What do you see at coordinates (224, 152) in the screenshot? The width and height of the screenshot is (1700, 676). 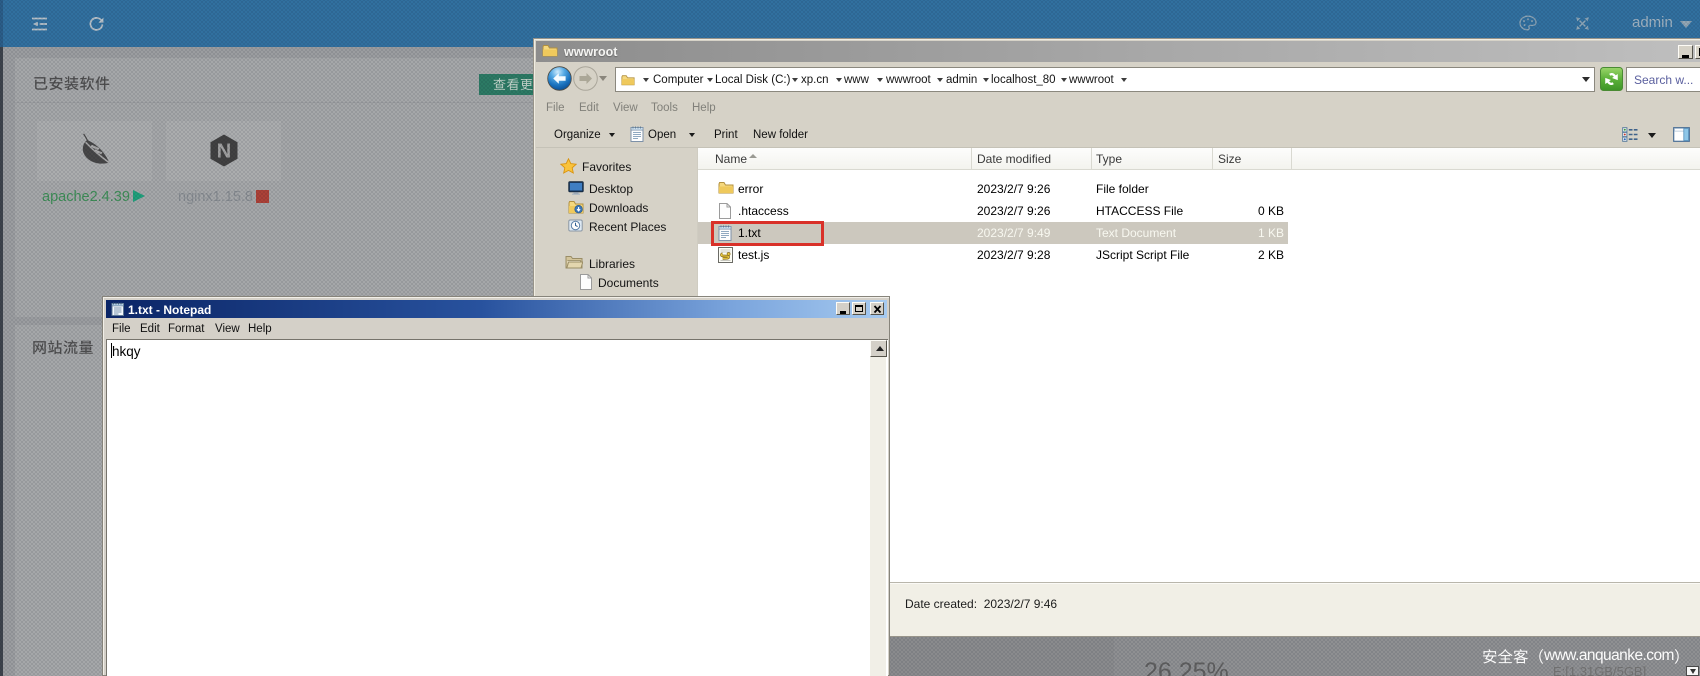 I see `svg-text: N` at bounding box center [224, 152].